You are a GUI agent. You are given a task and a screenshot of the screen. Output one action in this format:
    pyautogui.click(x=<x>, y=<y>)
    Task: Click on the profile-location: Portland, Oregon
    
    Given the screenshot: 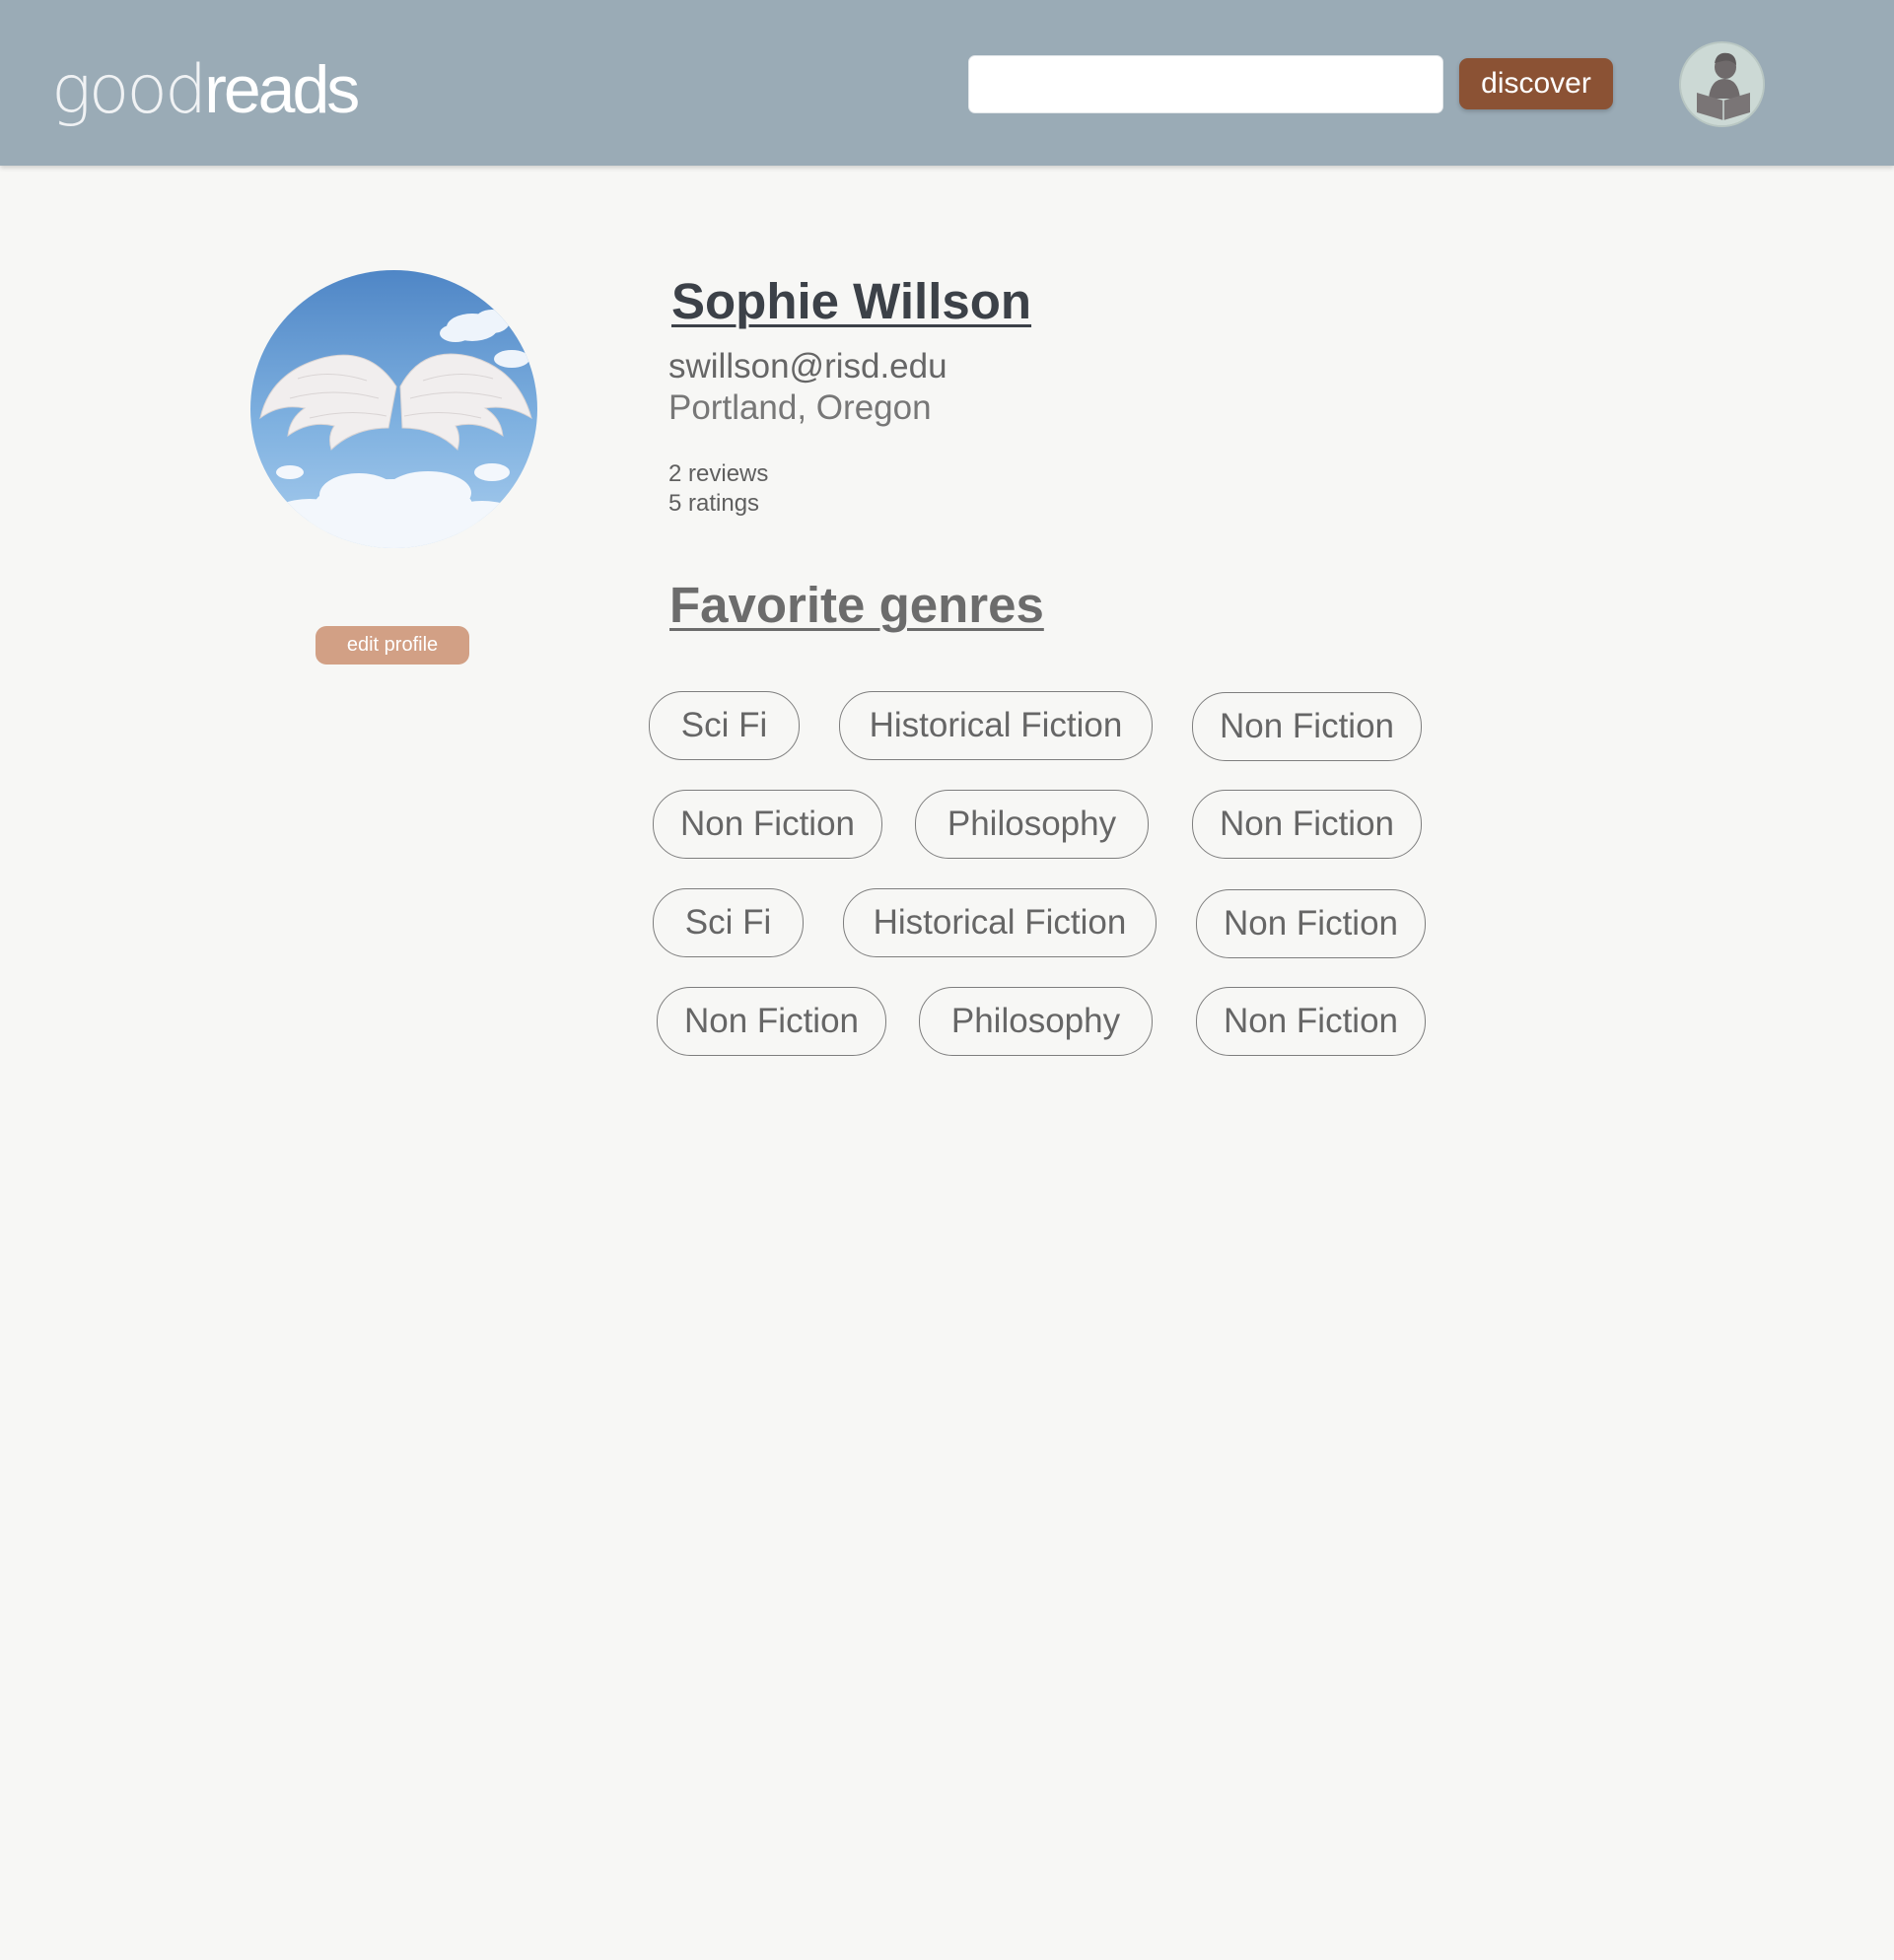 What is the action you would take?
    pyautogui.click(x=800, y=407)
    